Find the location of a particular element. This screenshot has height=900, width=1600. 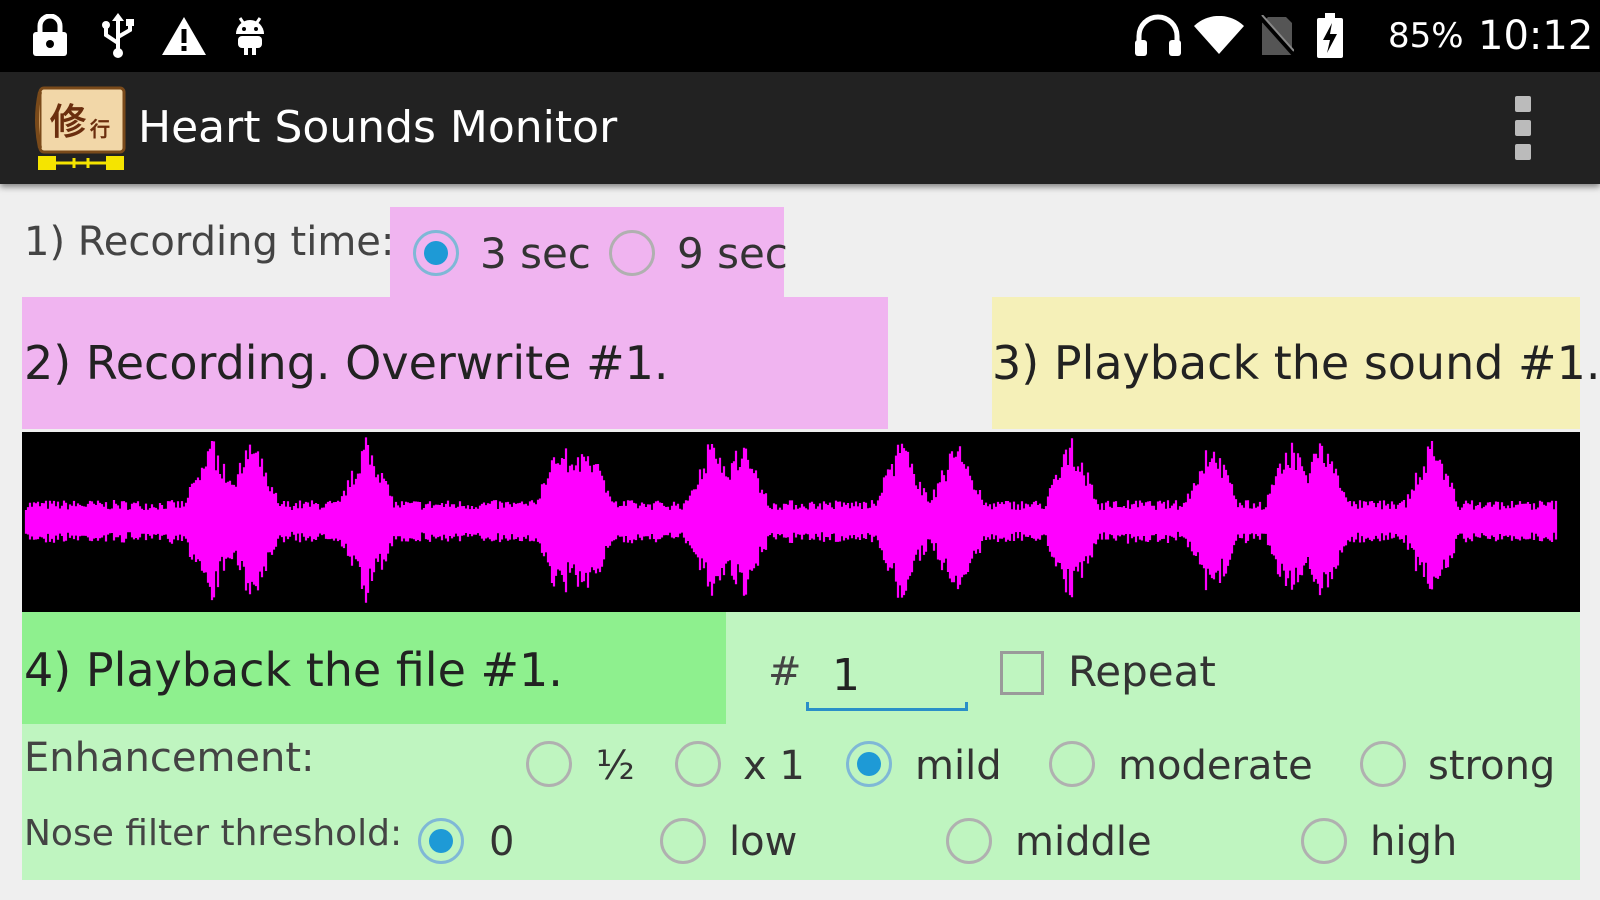

radio-noise-0-label: 0 is located at coordinates (502, 842).